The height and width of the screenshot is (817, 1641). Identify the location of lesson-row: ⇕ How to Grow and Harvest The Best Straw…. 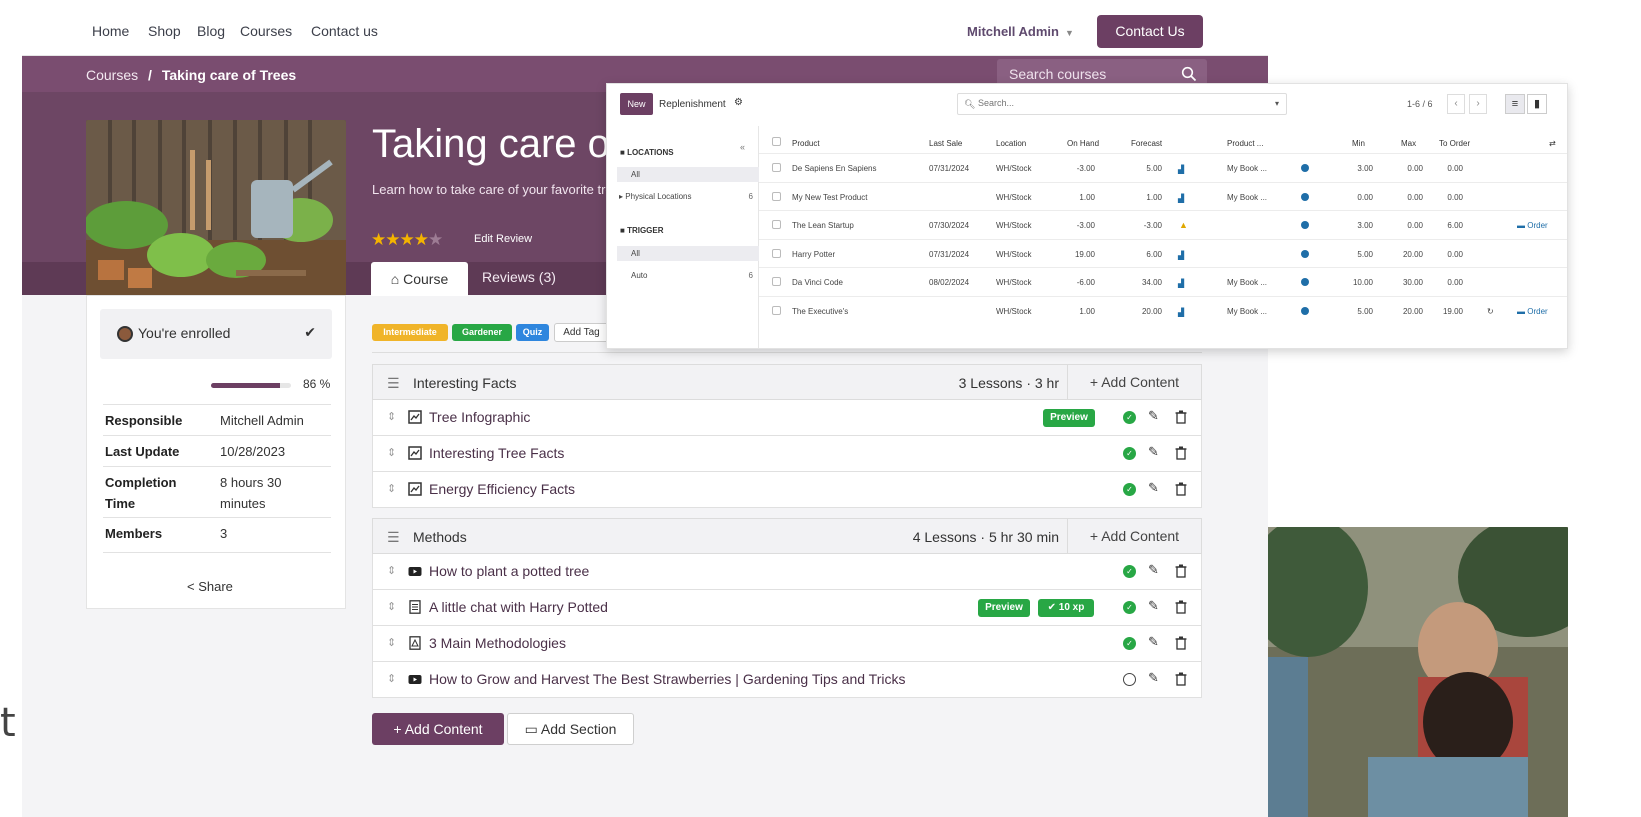
(787, 680).